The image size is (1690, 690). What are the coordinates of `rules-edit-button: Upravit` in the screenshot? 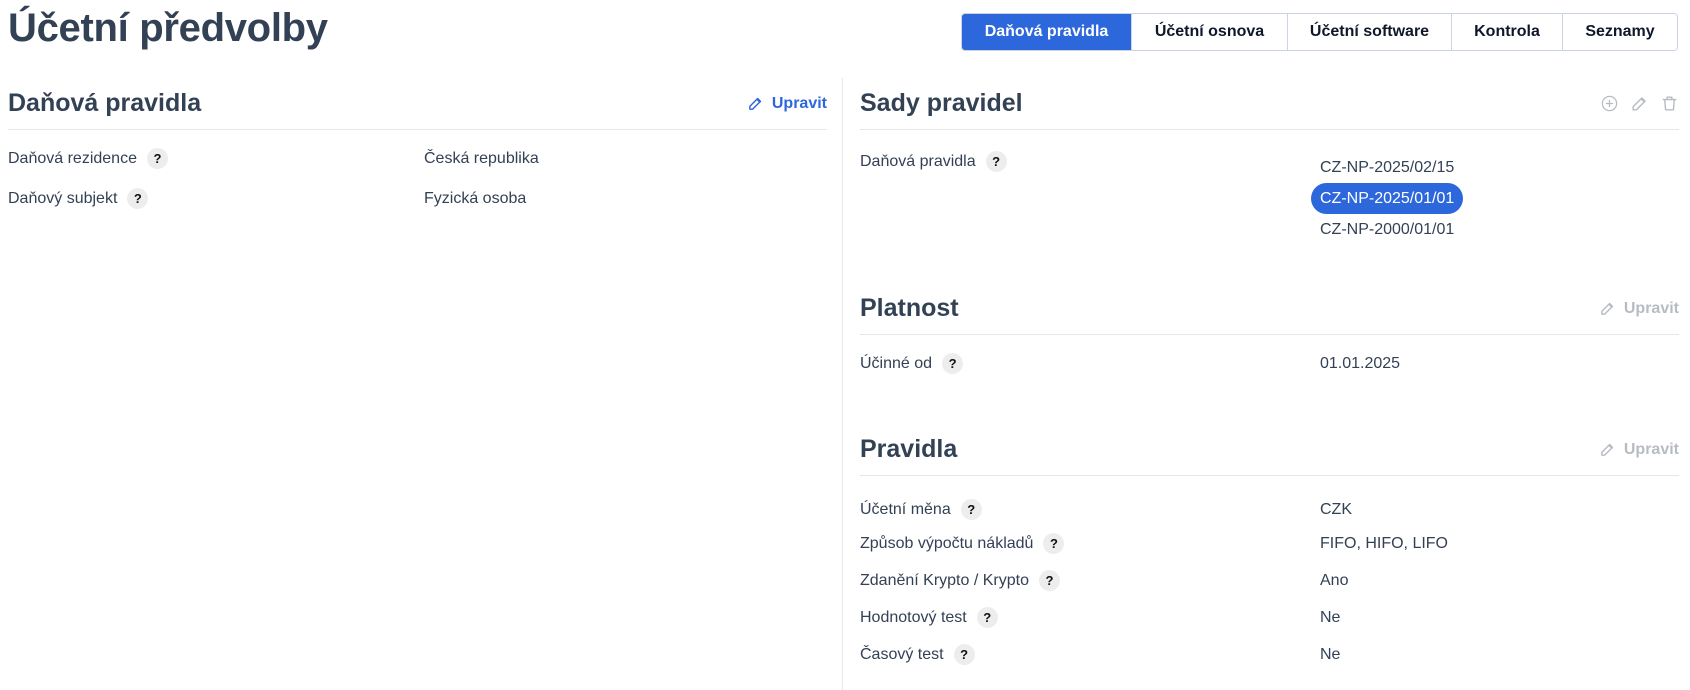 It's located at (1639, 450).